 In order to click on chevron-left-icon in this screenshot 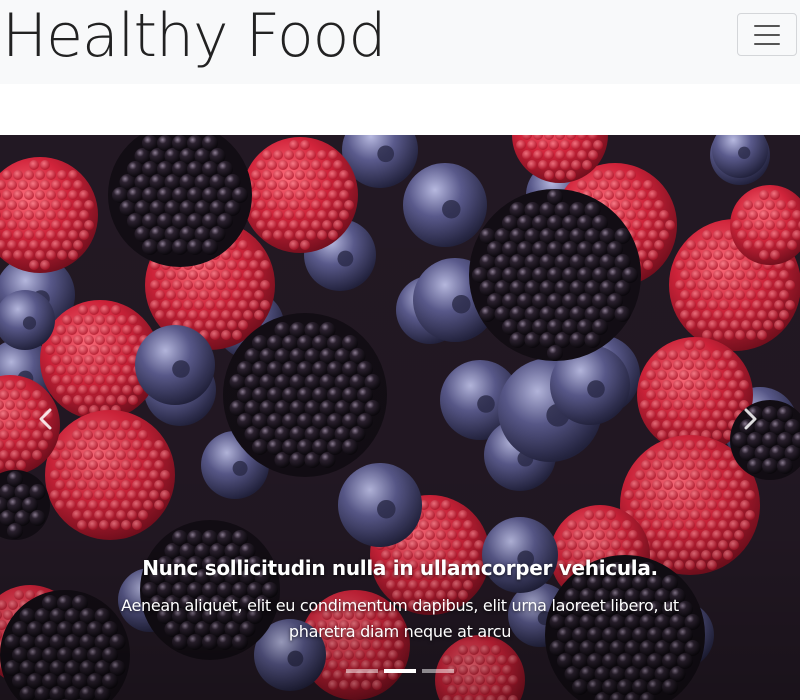, I will do `click(45, 419)`.